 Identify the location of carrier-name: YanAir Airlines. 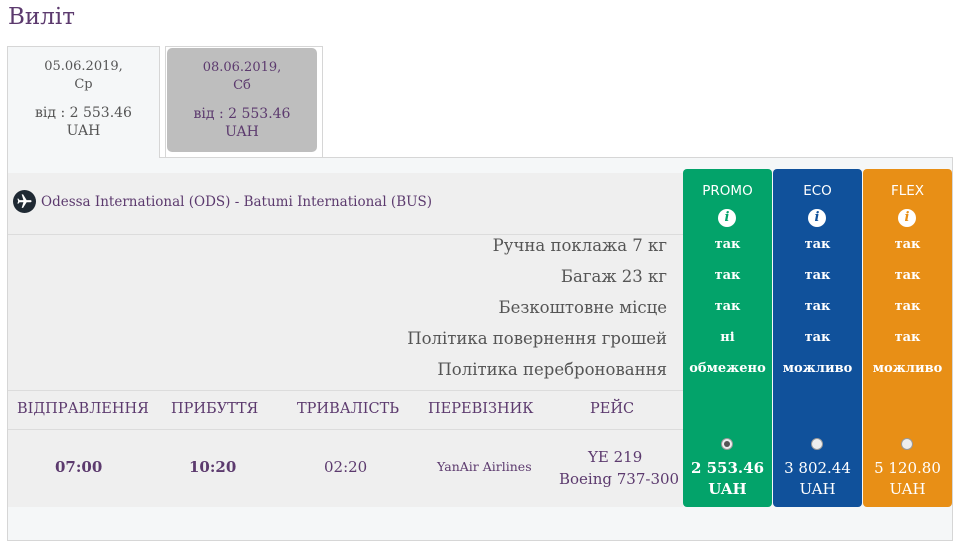
(484, 466).